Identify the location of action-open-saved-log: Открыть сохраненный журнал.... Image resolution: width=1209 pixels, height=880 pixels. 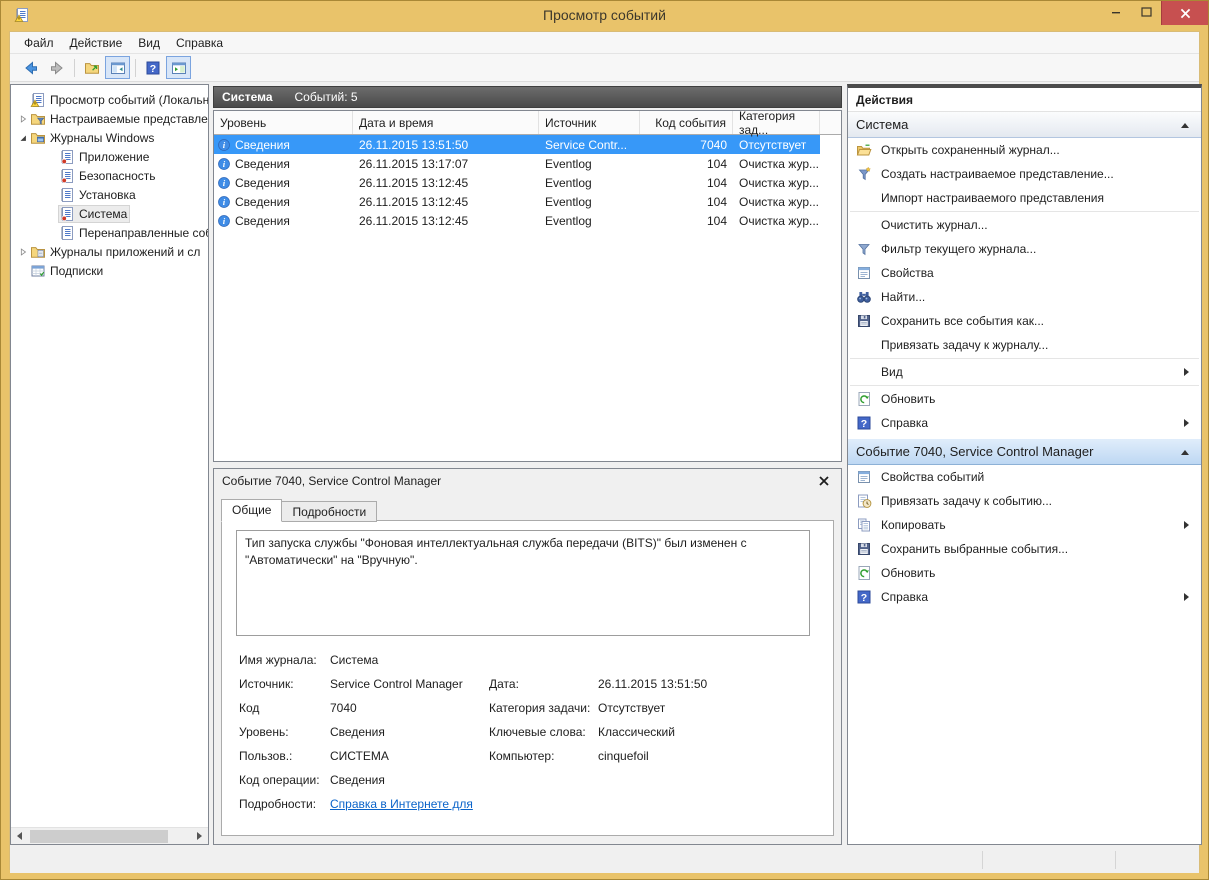
(1024, 150).